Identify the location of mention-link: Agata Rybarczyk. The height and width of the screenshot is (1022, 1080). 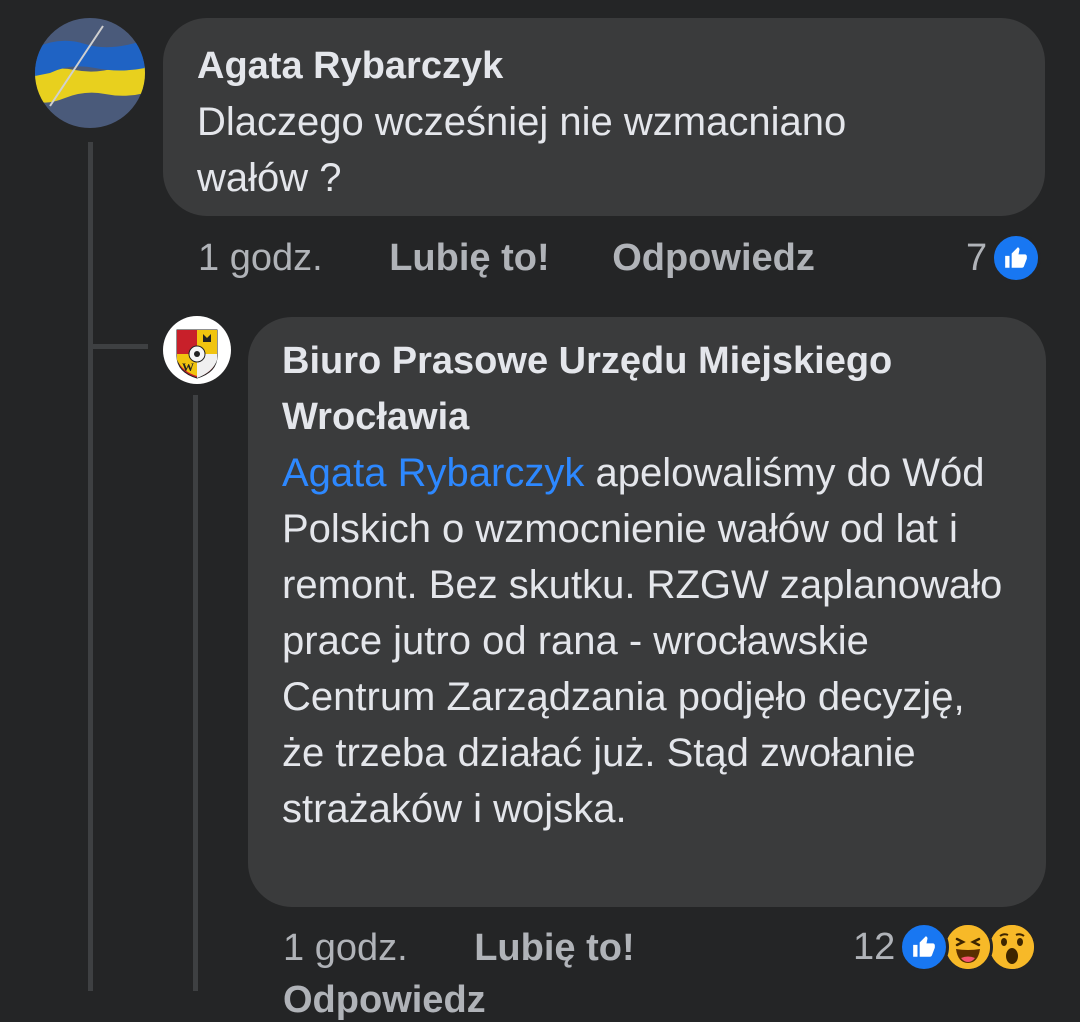
(433, 473).